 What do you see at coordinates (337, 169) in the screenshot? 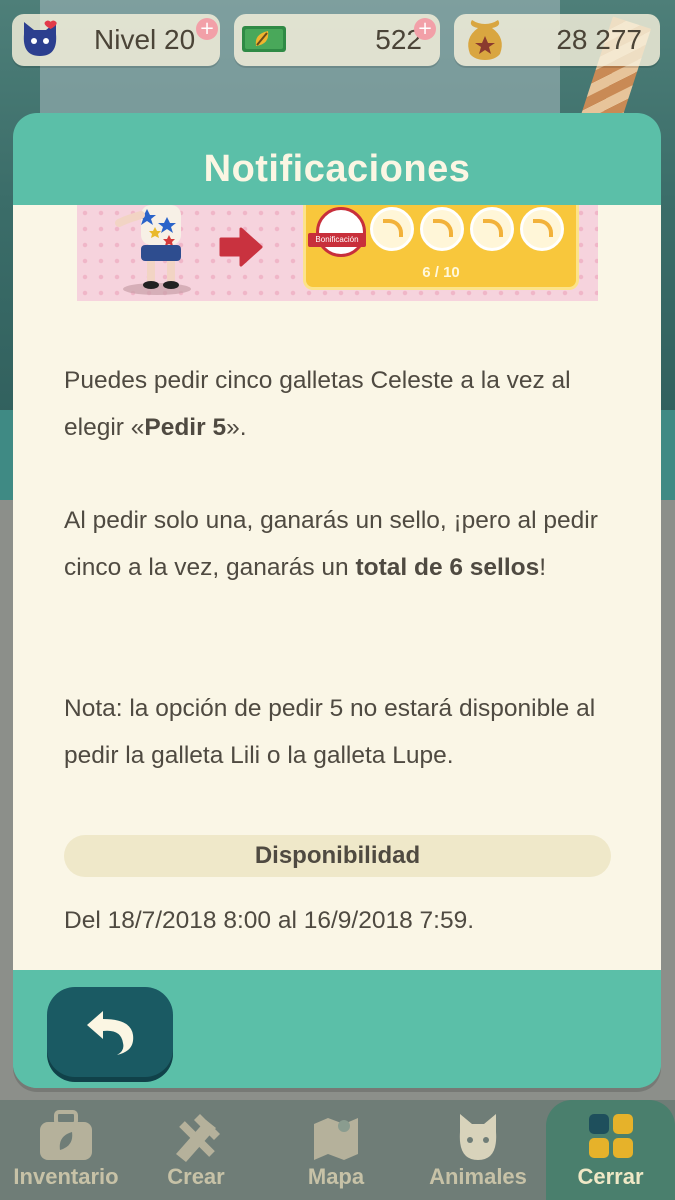
I see `dialog-title: Notificaciones` at bounding box center [337, 169].